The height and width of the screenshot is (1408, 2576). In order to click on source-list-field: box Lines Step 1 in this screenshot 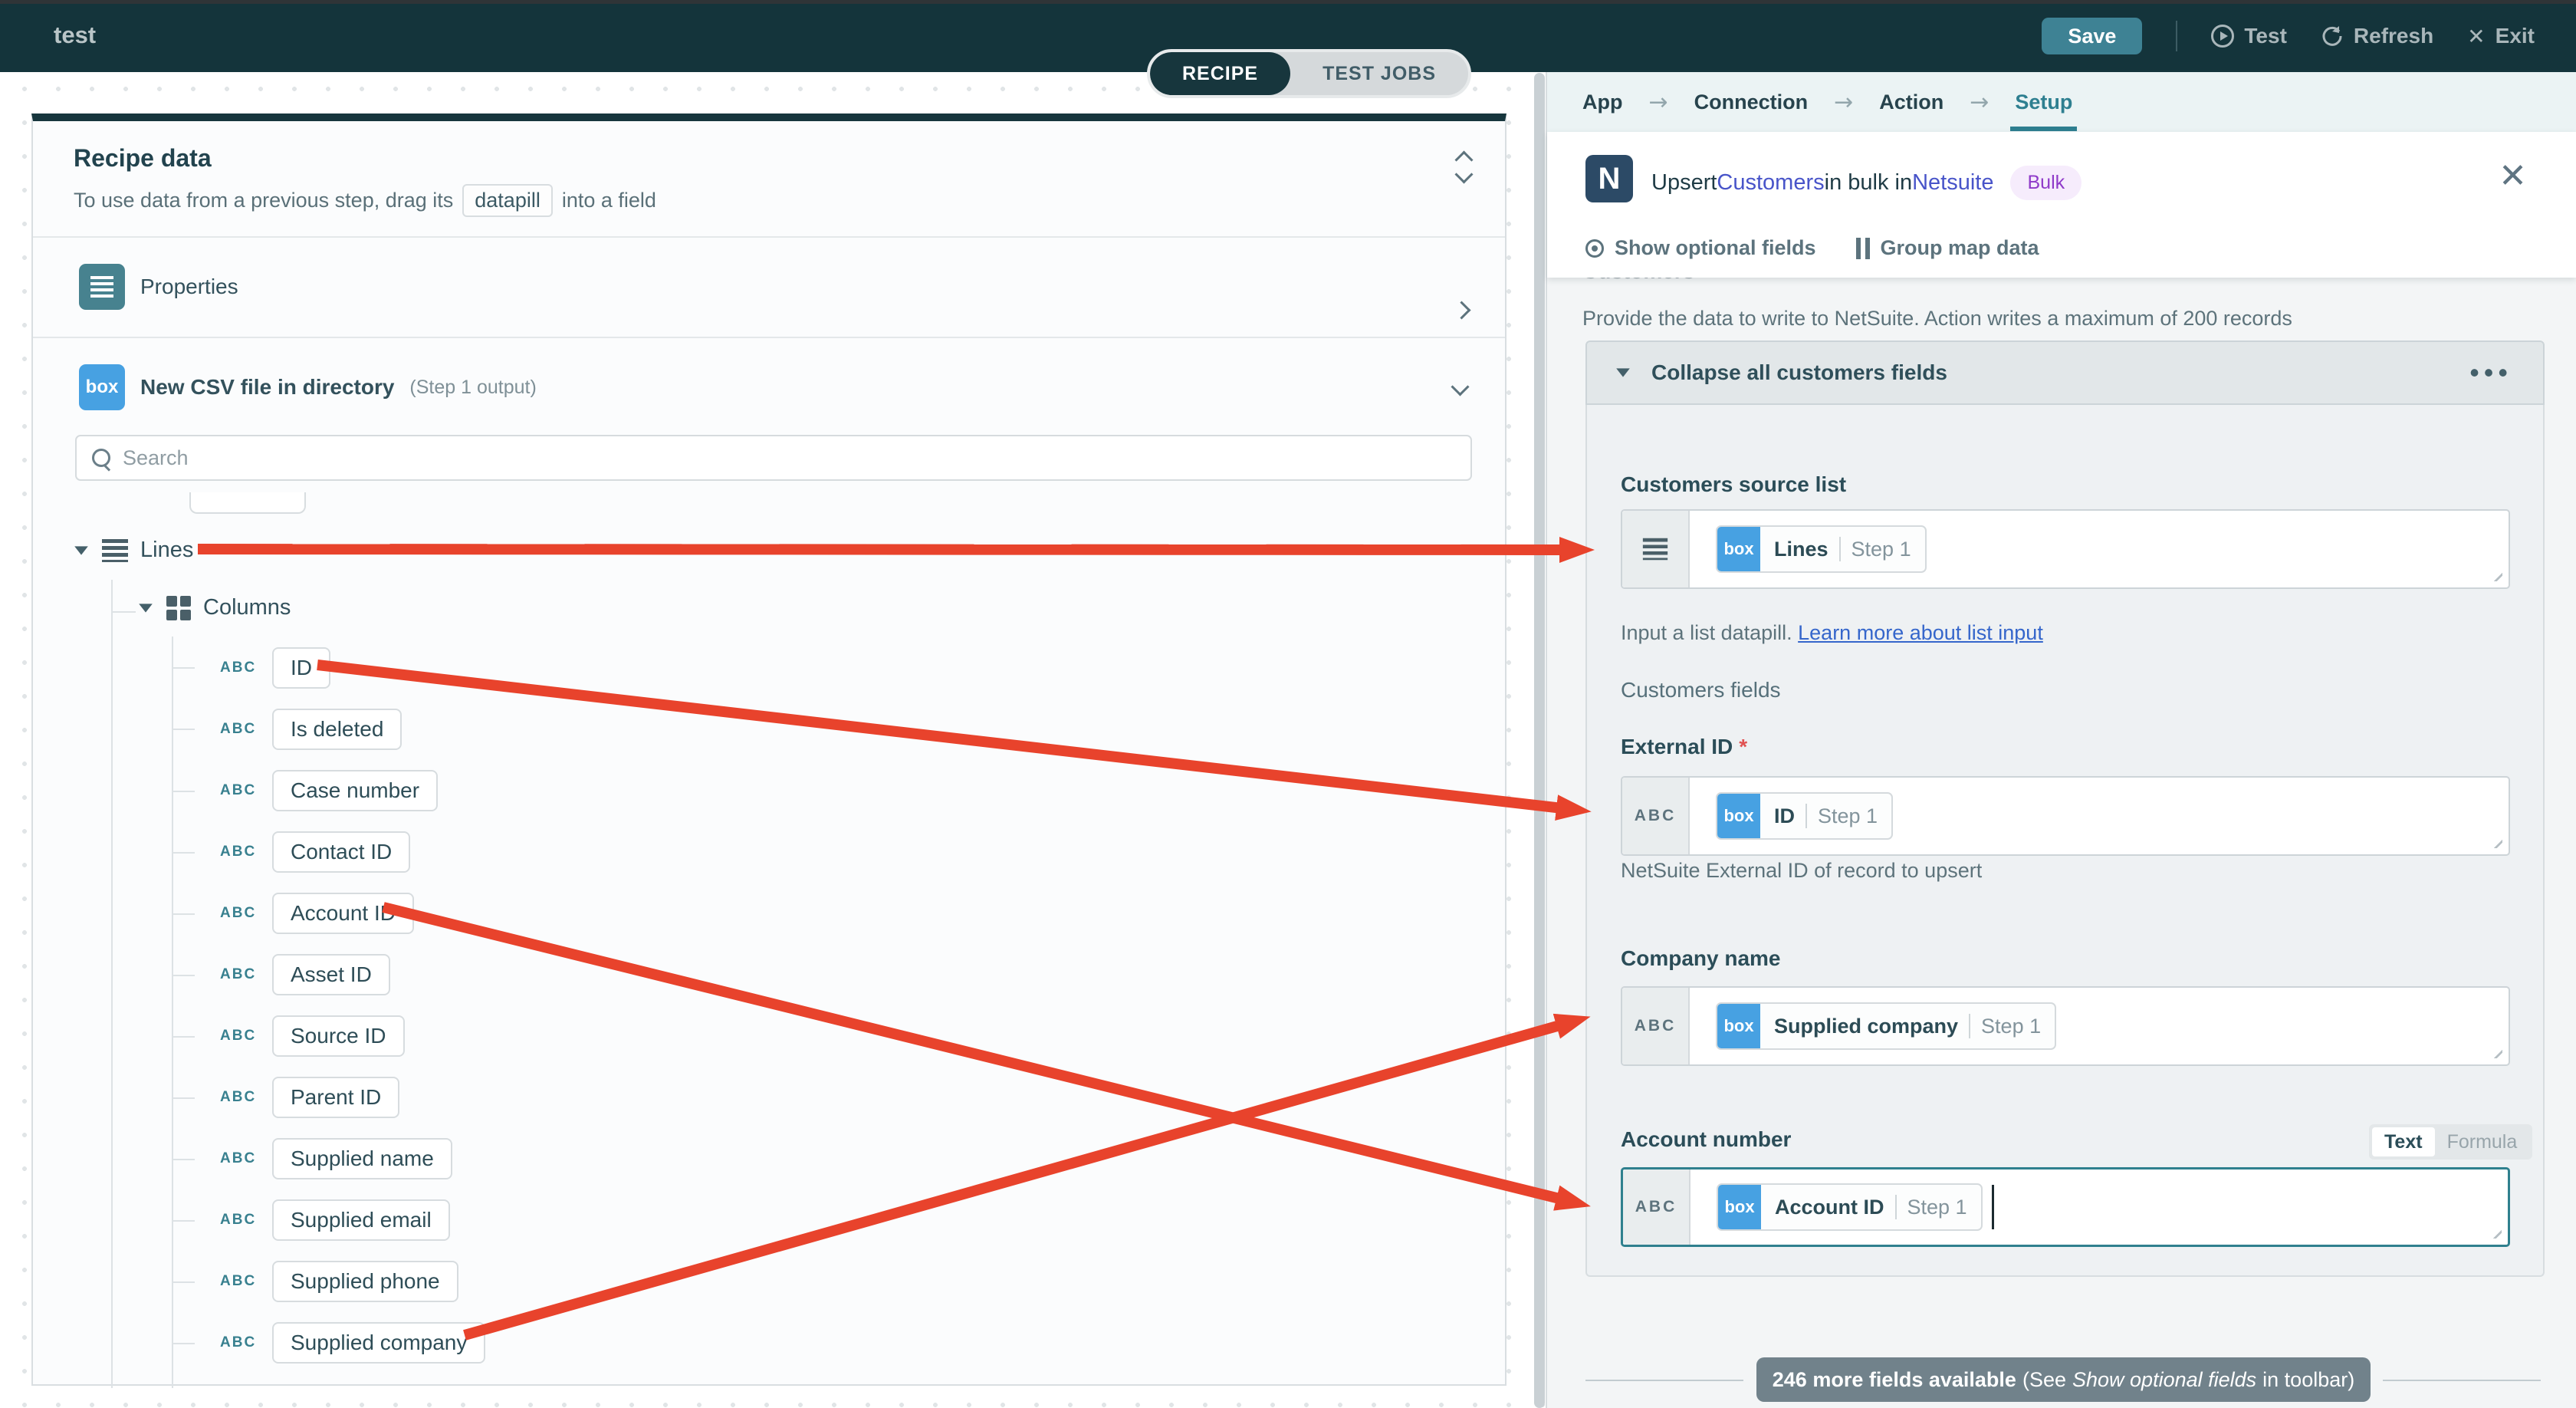, I will do `click(2065, 549)`.